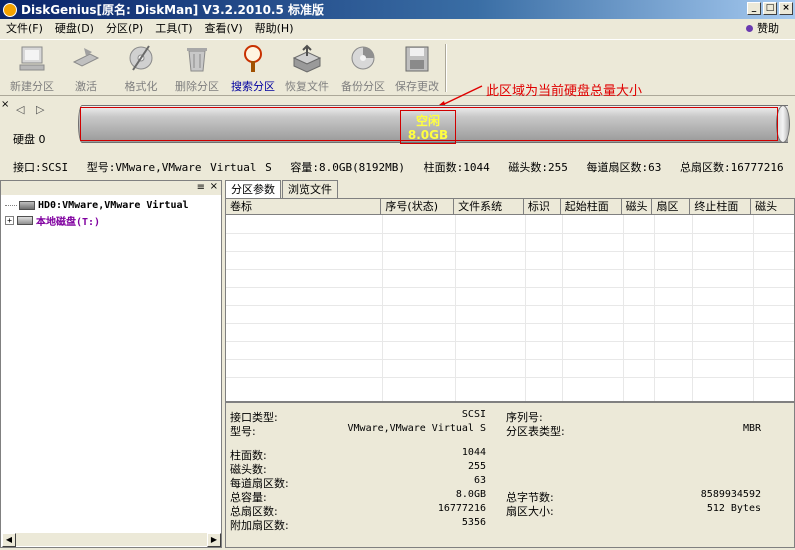 Image resolution: width=795 pixels, height=550 pixels. I want to click on col-index-status: 序号(状态), so click(418, 207).